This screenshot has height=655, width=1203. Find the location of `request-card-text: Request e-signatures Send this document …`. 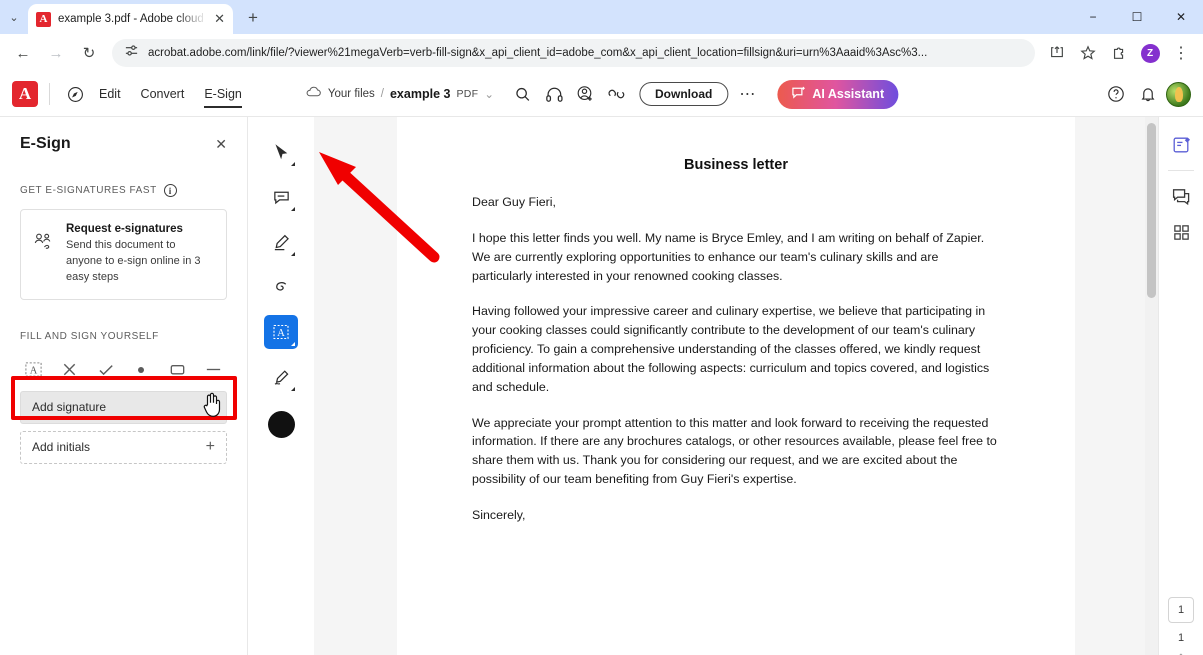

request-card-text: Request e-signatures Send this document … is located at coordinates (140, 254).